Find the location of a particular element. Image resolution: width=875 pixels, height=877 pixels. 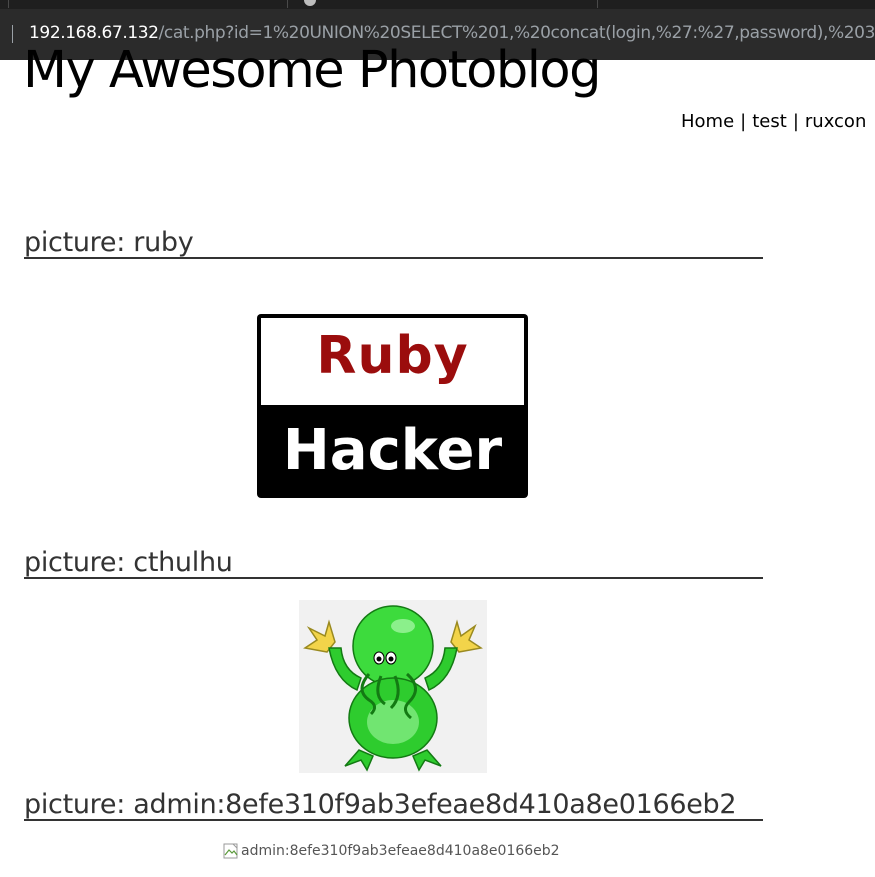

browser-tab-strip is located at coordinates (437, 4).